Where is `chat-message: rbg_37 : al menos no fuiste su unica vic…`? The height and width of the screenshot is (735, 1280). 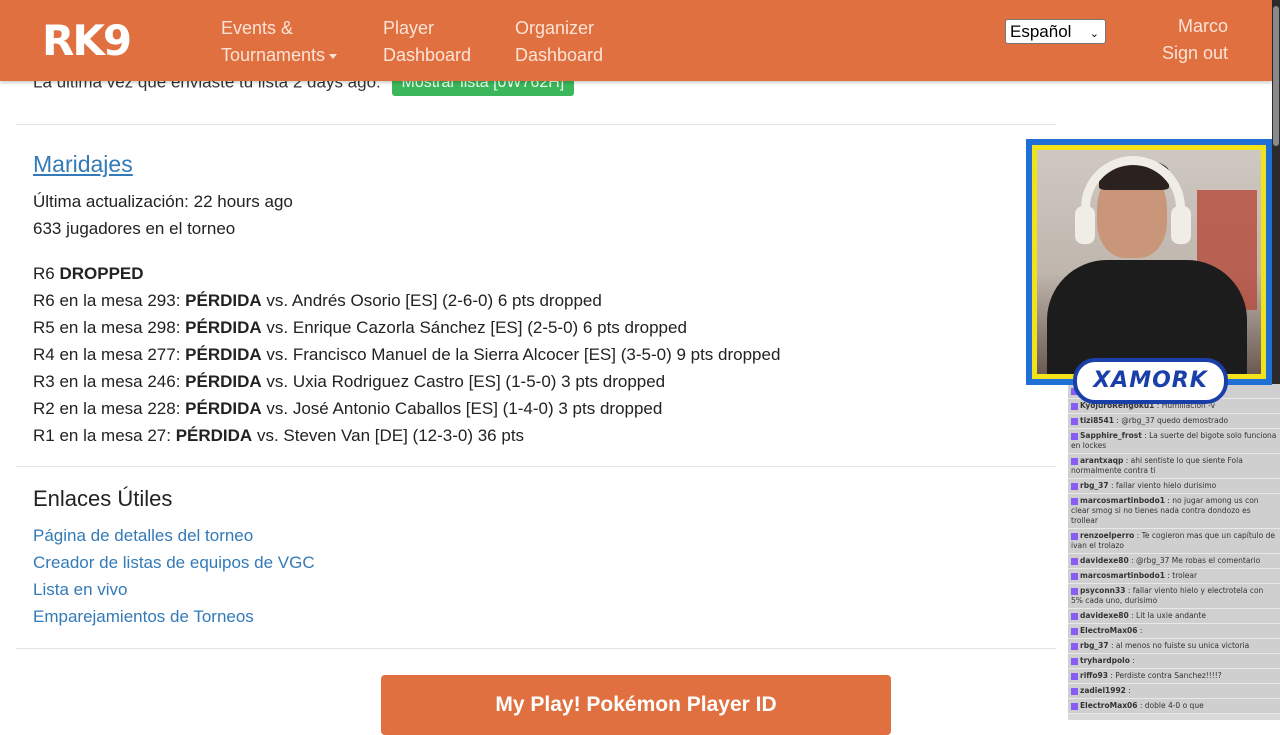 chat-message: rbg_37 : al menos no fuiste su unica vic… is located at coordinates (1174, 646).